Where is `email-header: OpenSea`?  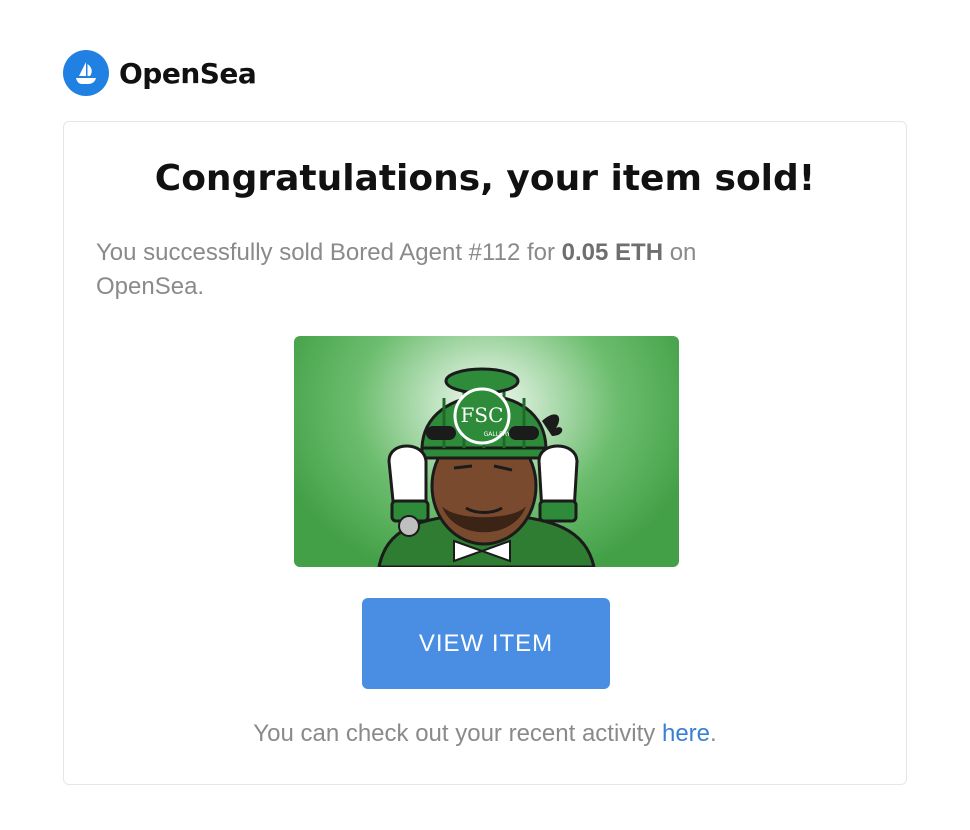
email-header: OpenSea is located at coordinates (160, 73).